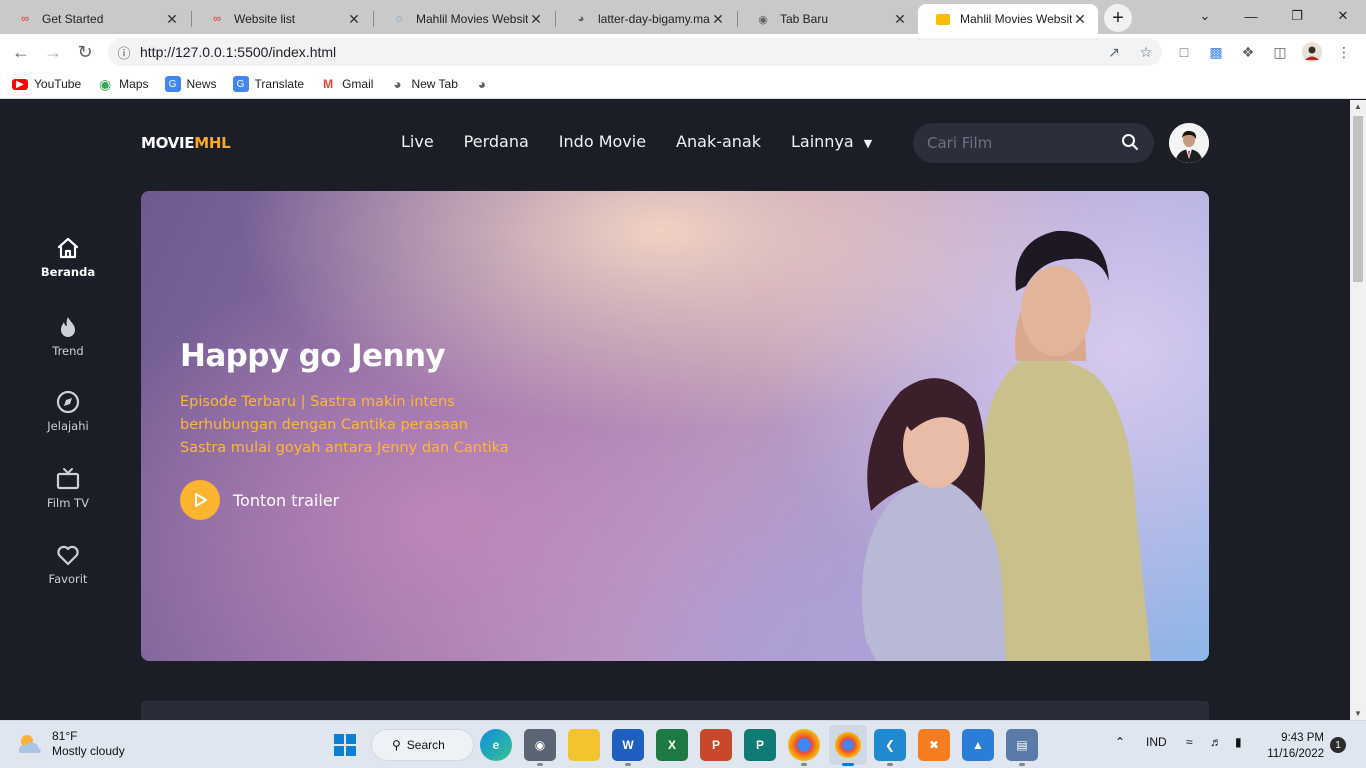 The width and height of the screenshot is (1366, 768). I want to click on bookmark-globe: ◕, so click(485, 84).